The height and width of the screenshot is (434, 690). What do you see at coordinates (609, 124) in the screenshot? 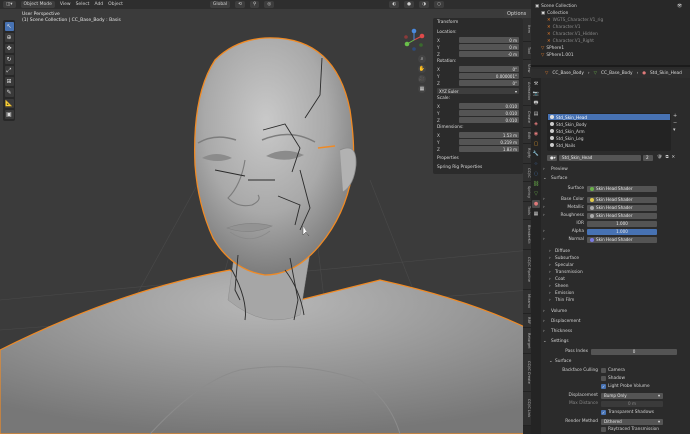
I see `list-item: Std_Skin_Body` at bounding box center [609, 124].